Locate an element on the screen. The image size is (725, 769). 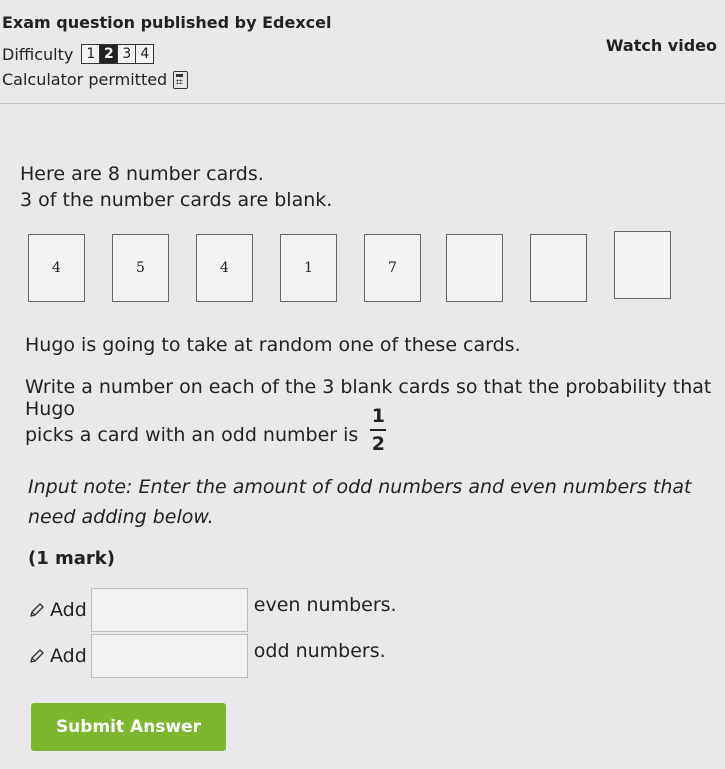
difficulty-level-4: 4 is located at coordinates (145, 54).